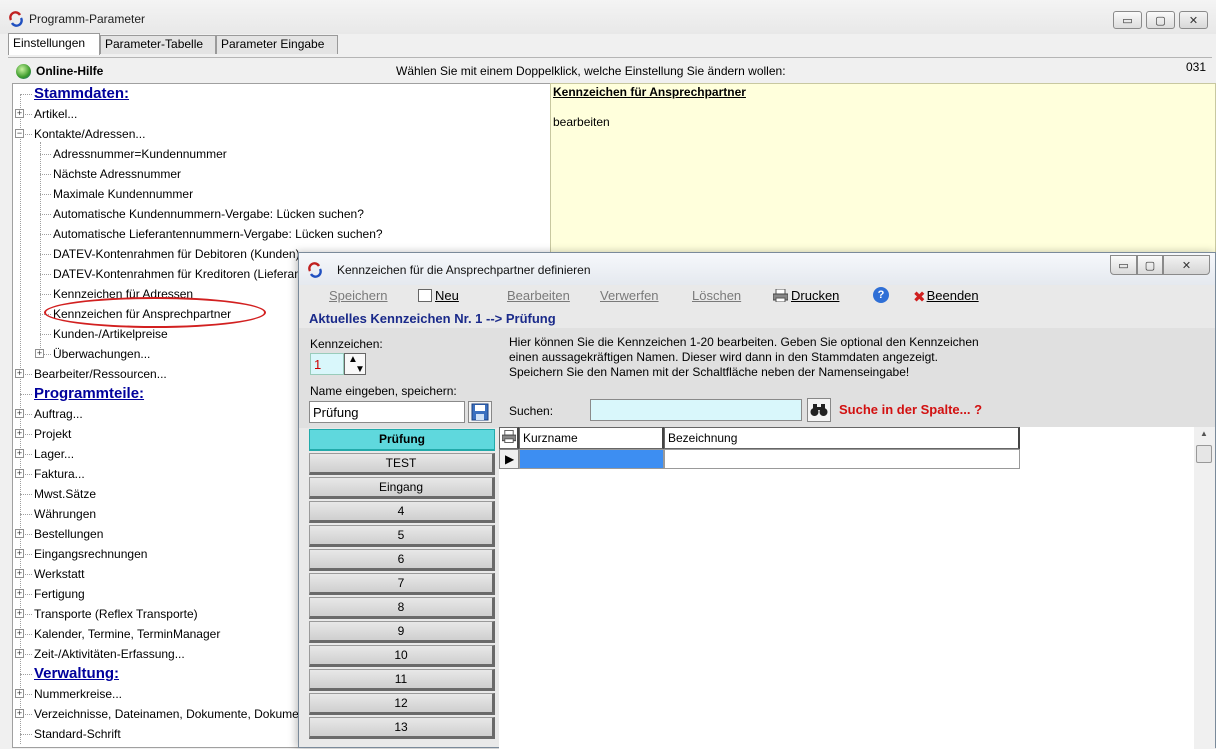 This screenshot has height=749, width=1216. What do you see at coordinates (402, 464) in the screenshot?
I see `kennzeichen-list-button: TEST` at bounding box center [402, 464].